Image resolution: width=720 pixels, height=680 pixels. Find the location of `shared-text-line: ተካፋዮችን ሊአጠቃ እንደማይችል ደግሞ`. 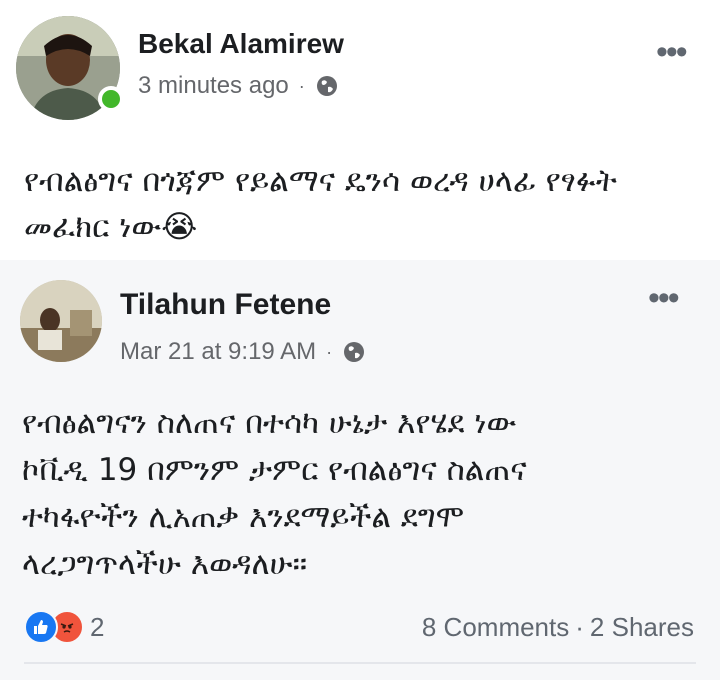

shared-text-line: ተካፋዮችን ሊአጠቃ እንደማይችል ደግሞ is located at coordinates (243, 517).